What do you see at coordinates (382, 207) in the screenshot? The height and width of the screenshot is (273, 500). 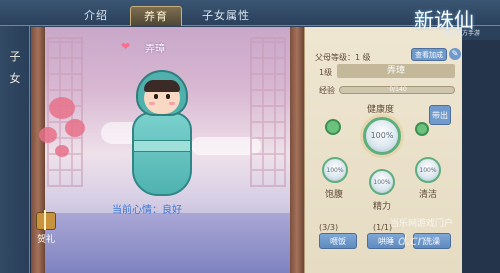 I see `energy-label: 精力` at bounding box center [382, 207].